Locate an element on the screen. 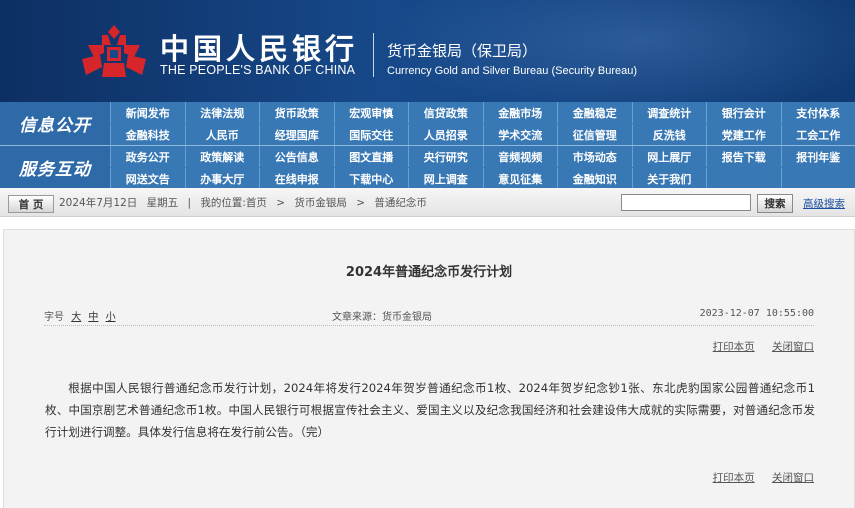 This screenshot has height=508, width=855. nav-item-0-12: 经理国库 is located at coordinates (296, 134).